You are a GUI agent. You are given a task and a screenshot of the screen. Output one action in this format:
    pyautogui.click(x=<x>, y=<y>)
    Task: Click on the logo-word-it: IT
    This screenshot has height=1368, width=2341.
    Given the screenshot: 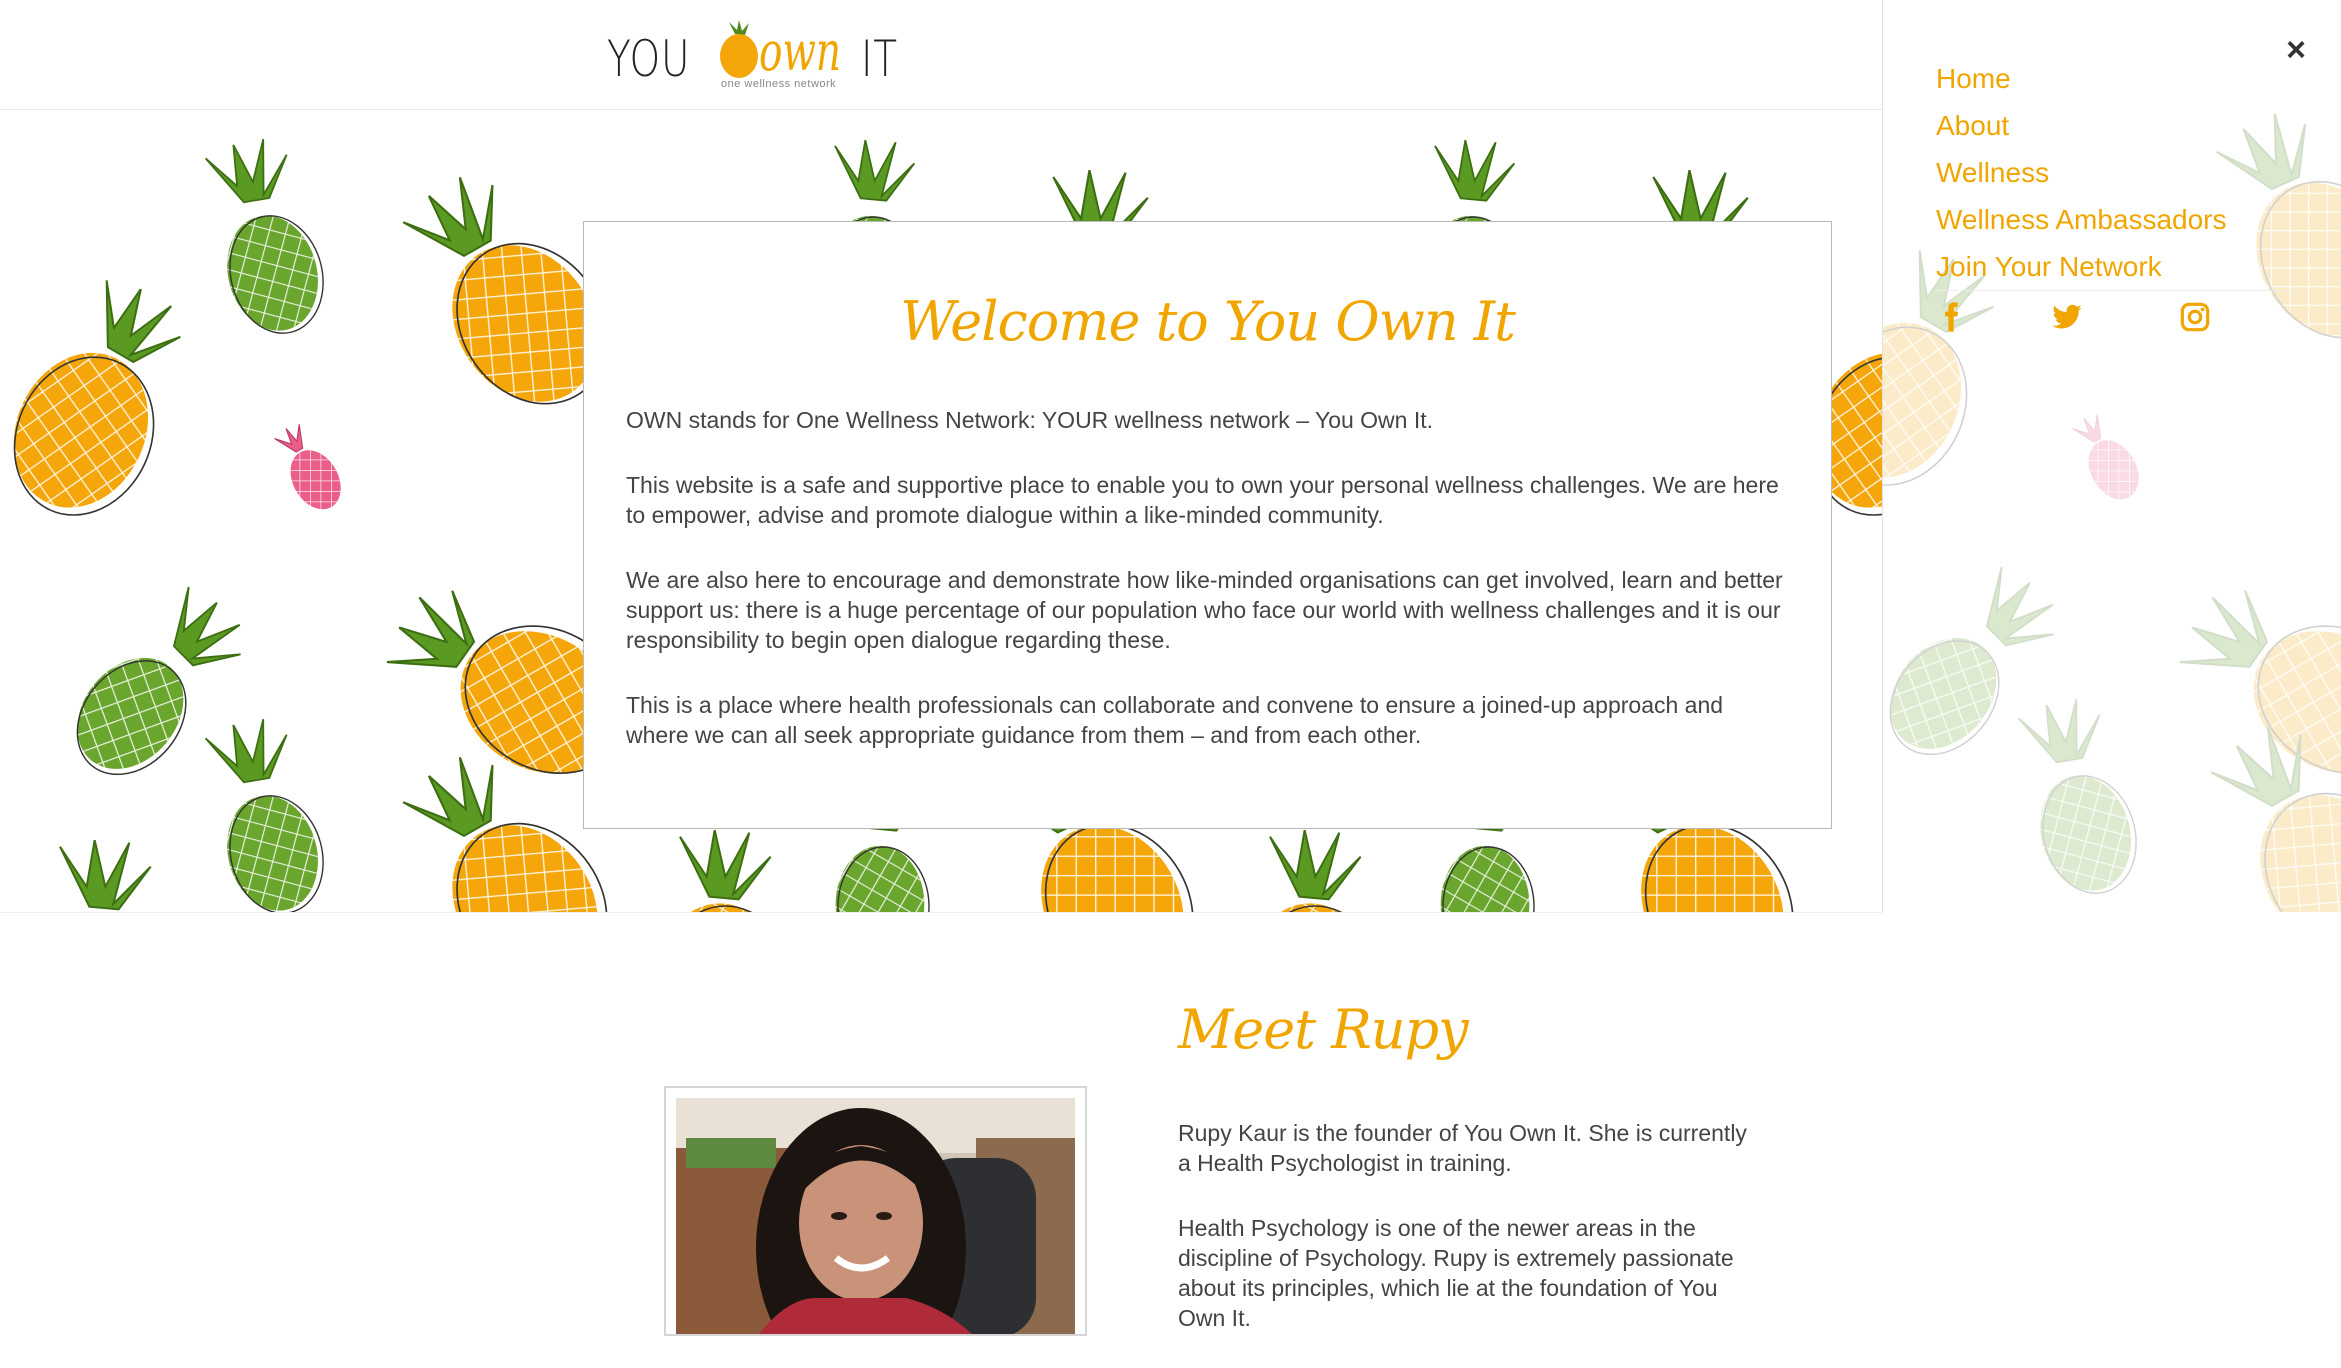 What is the action you would take?
    pyautogui.click(x=879, y=59)
    